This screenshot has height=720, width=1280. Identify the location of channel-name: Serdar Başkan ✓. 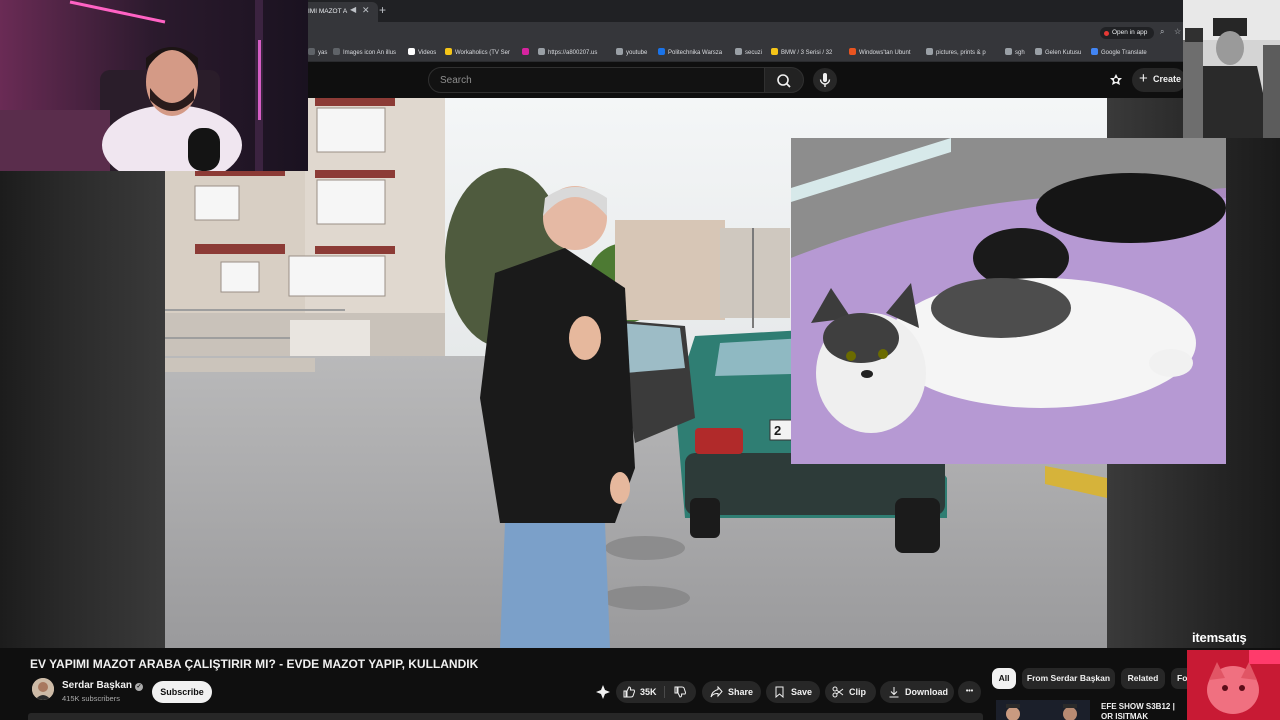
(103, 685).